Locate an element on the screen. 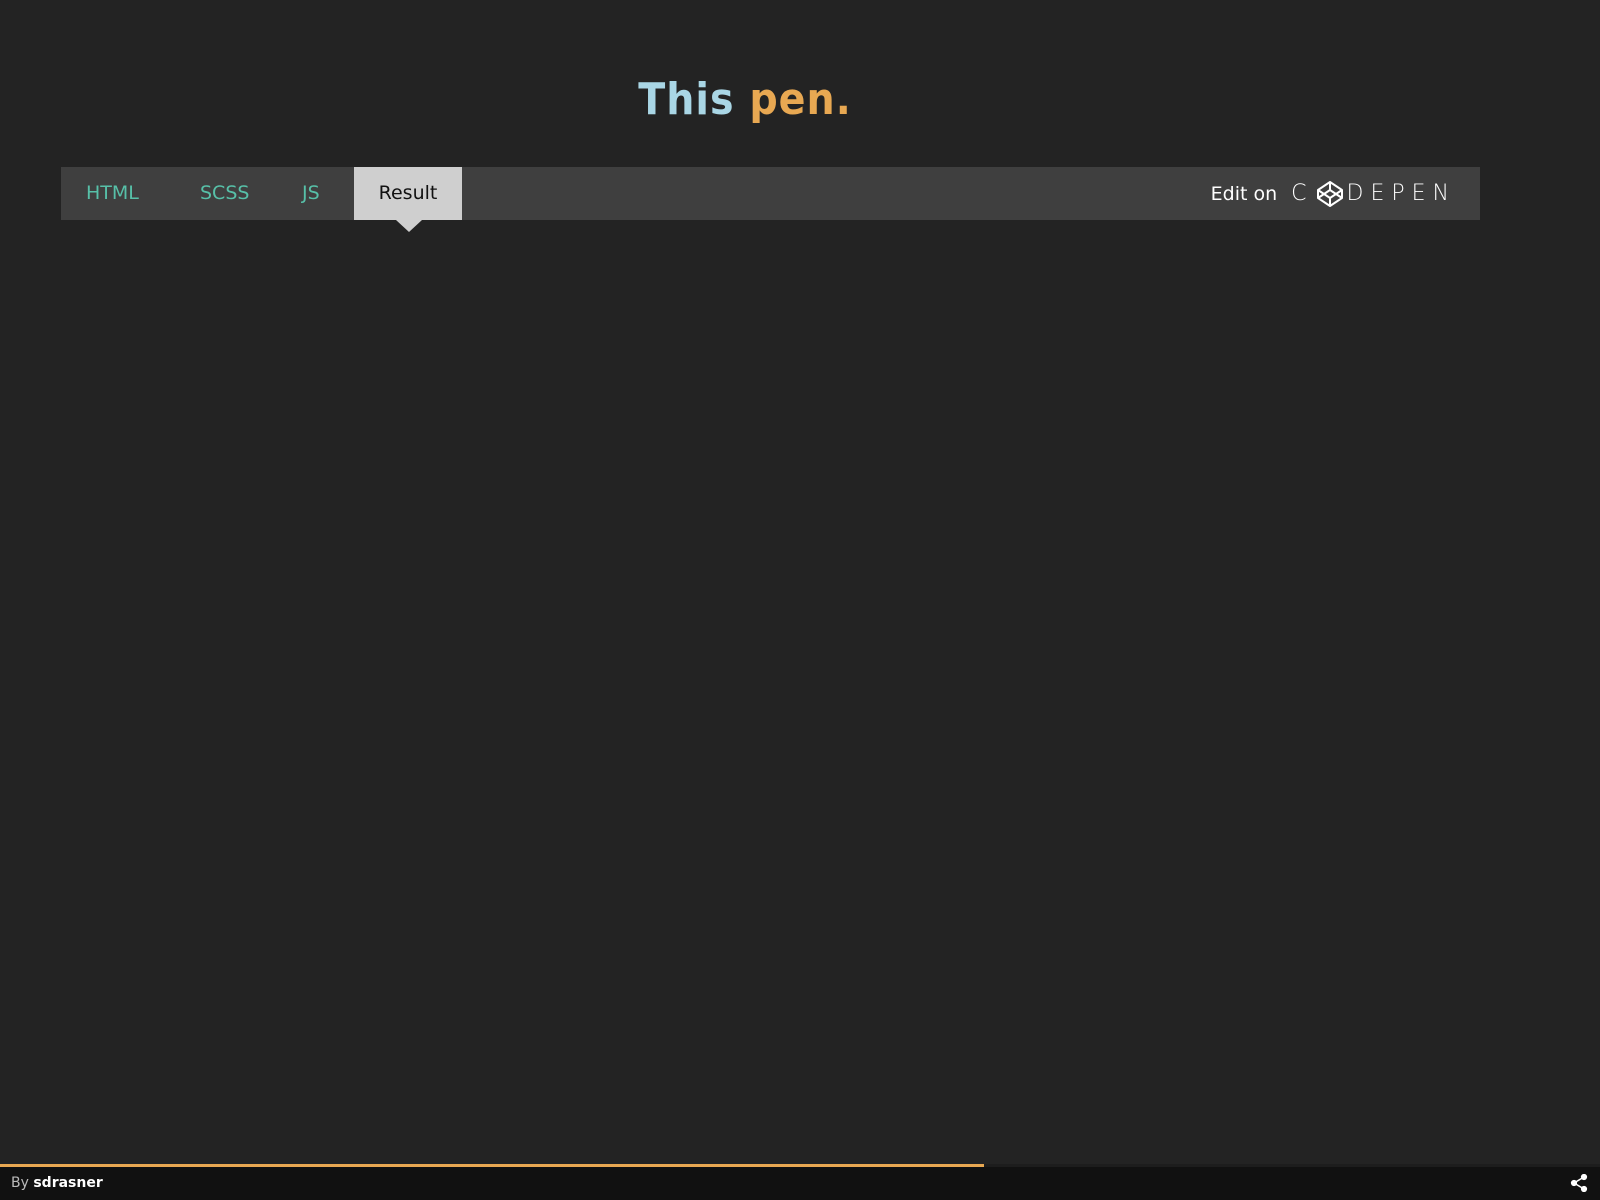  by-label: By is located at coordinates (20, 1183).